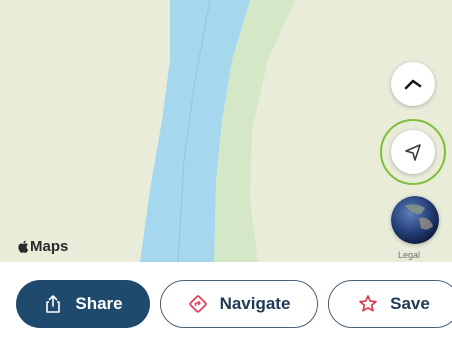 The width and height of the screenshot is (452, 342). I want to click on location-arrow-icon, so click(413, 152).